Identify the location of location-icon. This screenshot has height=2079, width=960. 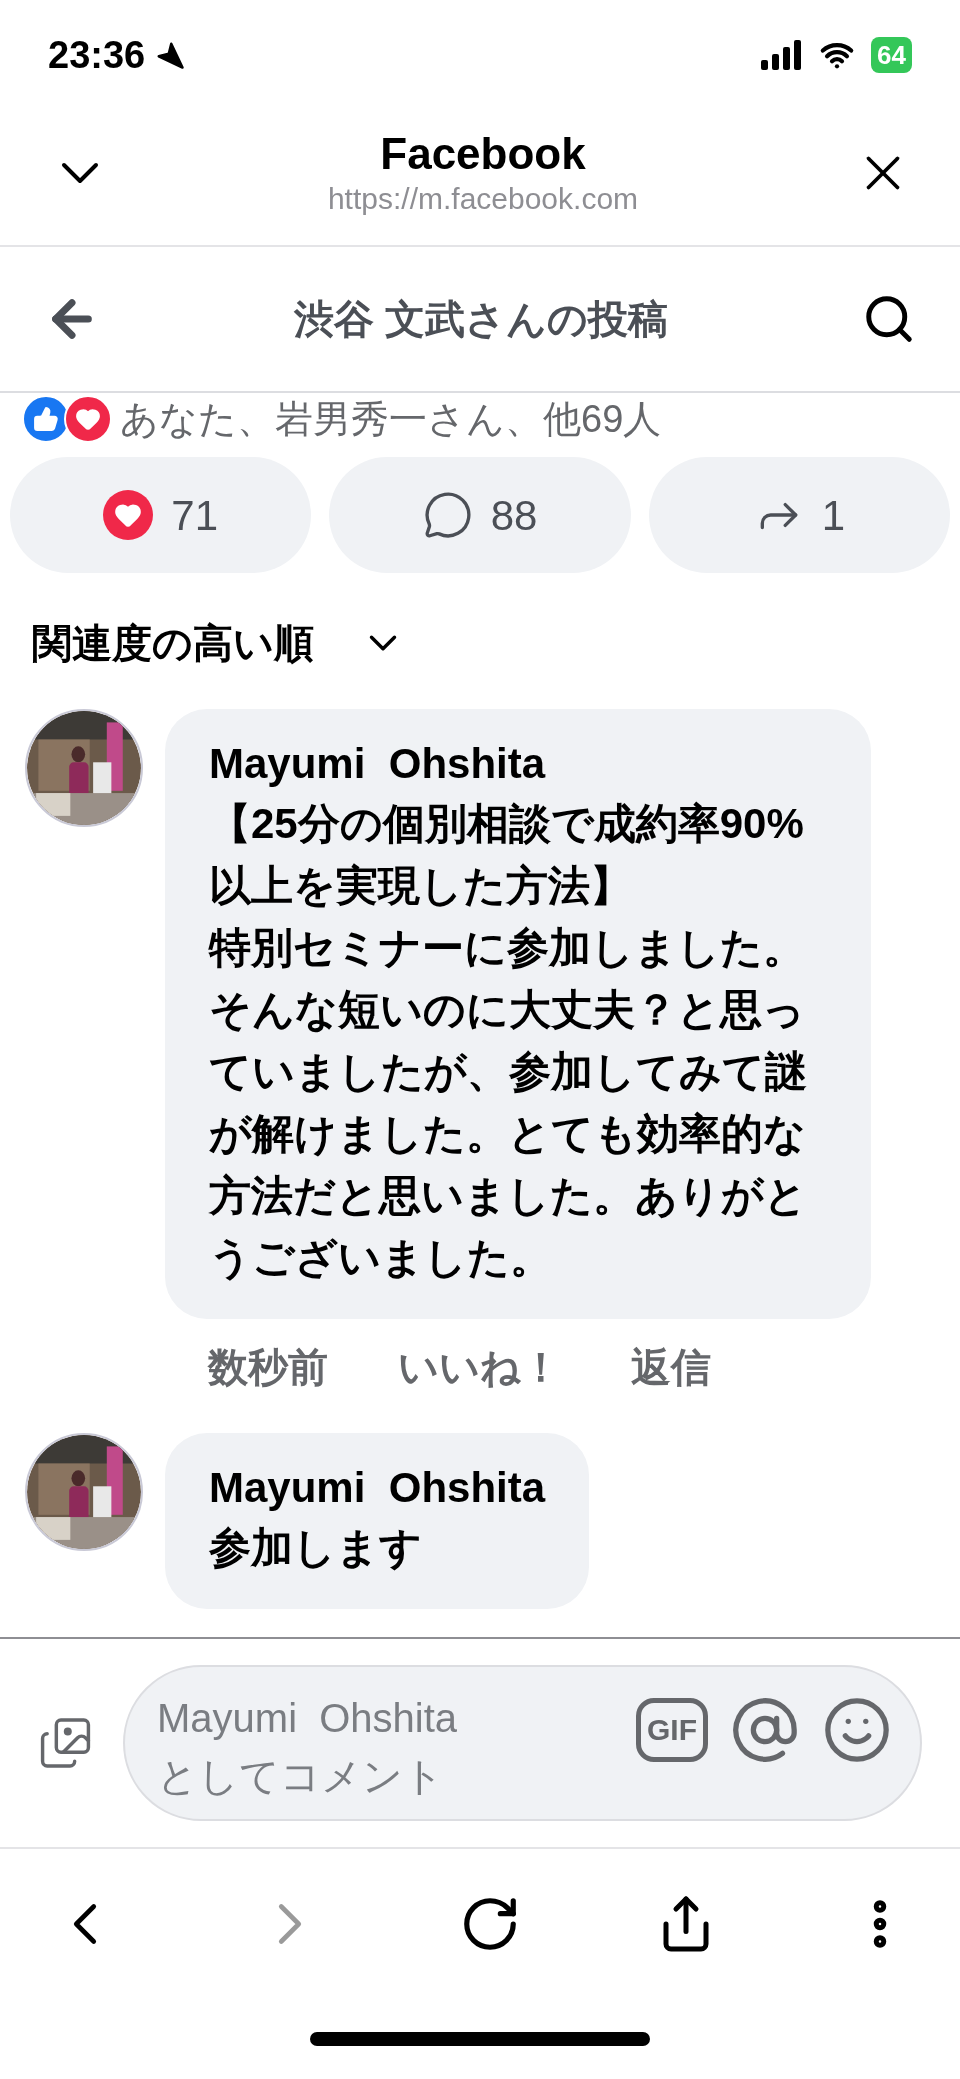
(170, 55).